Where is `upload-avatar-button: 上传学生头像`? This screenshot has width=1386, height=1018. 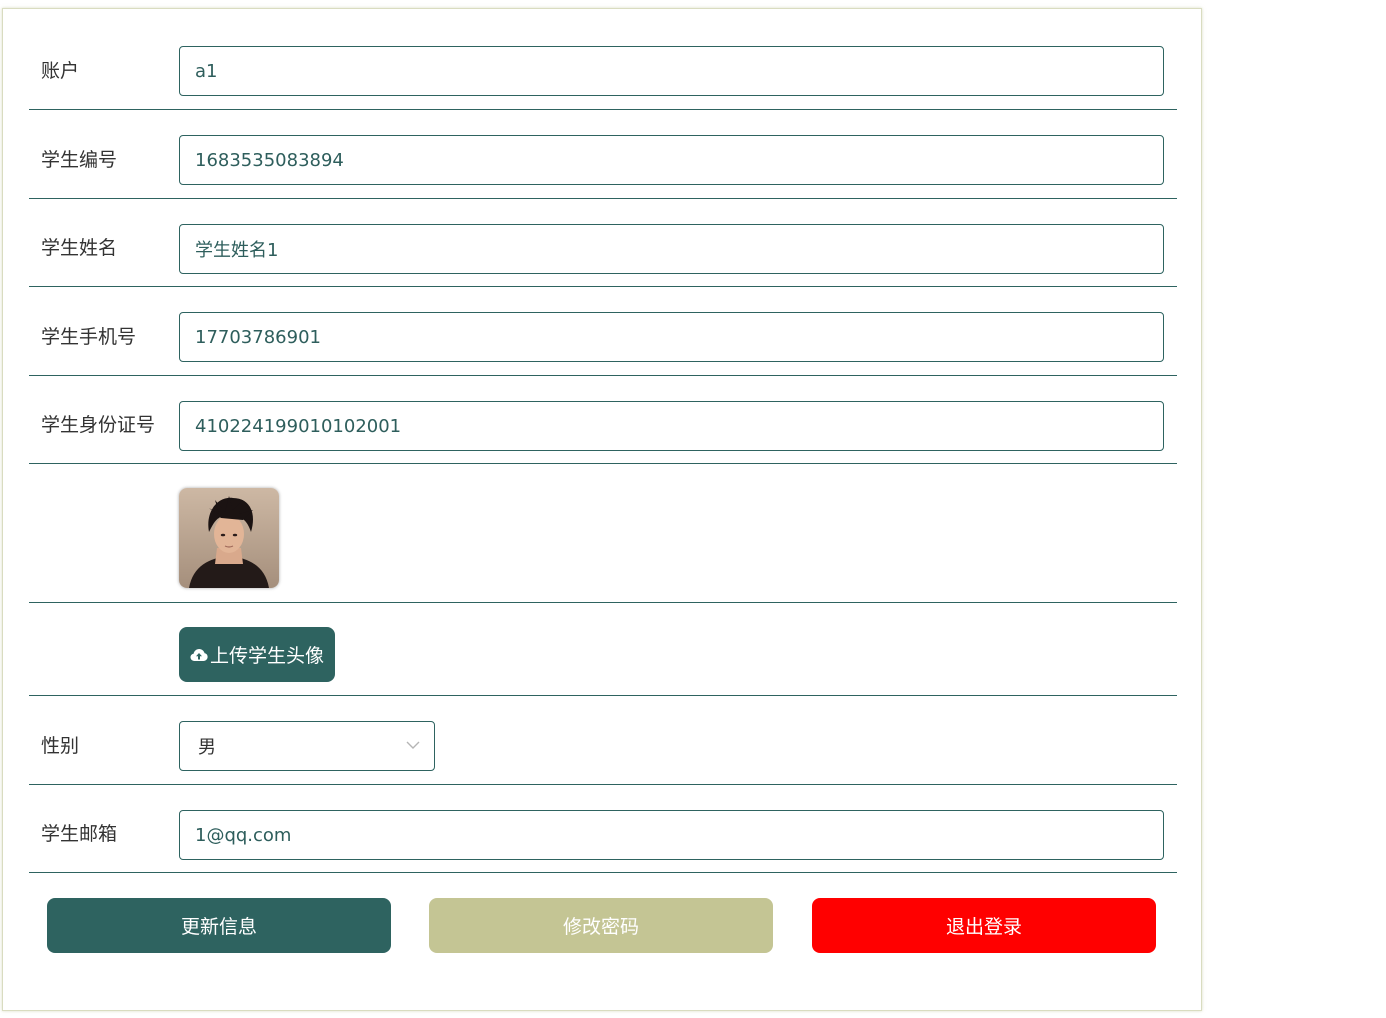 upload-avatar-button: 上传学生头像 is located at coordinates (257, 654).